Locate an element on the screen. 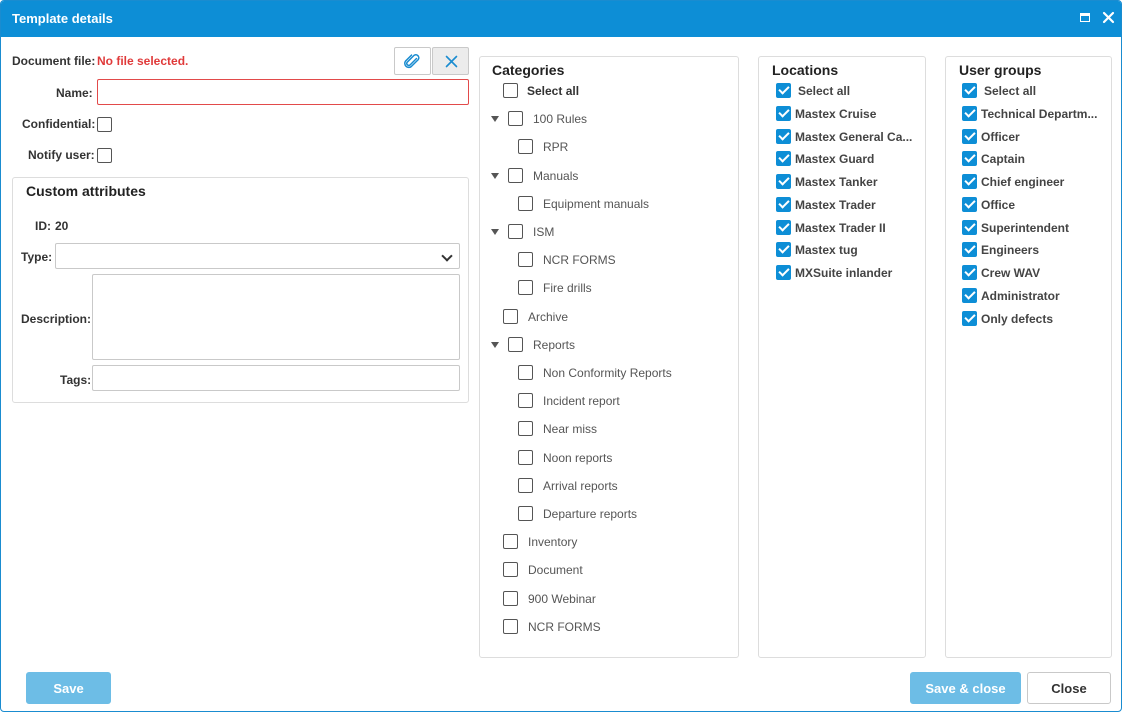 The image size is (1122, 712). user-group-checkbox-only-defects is located at coordinates (969, 318).